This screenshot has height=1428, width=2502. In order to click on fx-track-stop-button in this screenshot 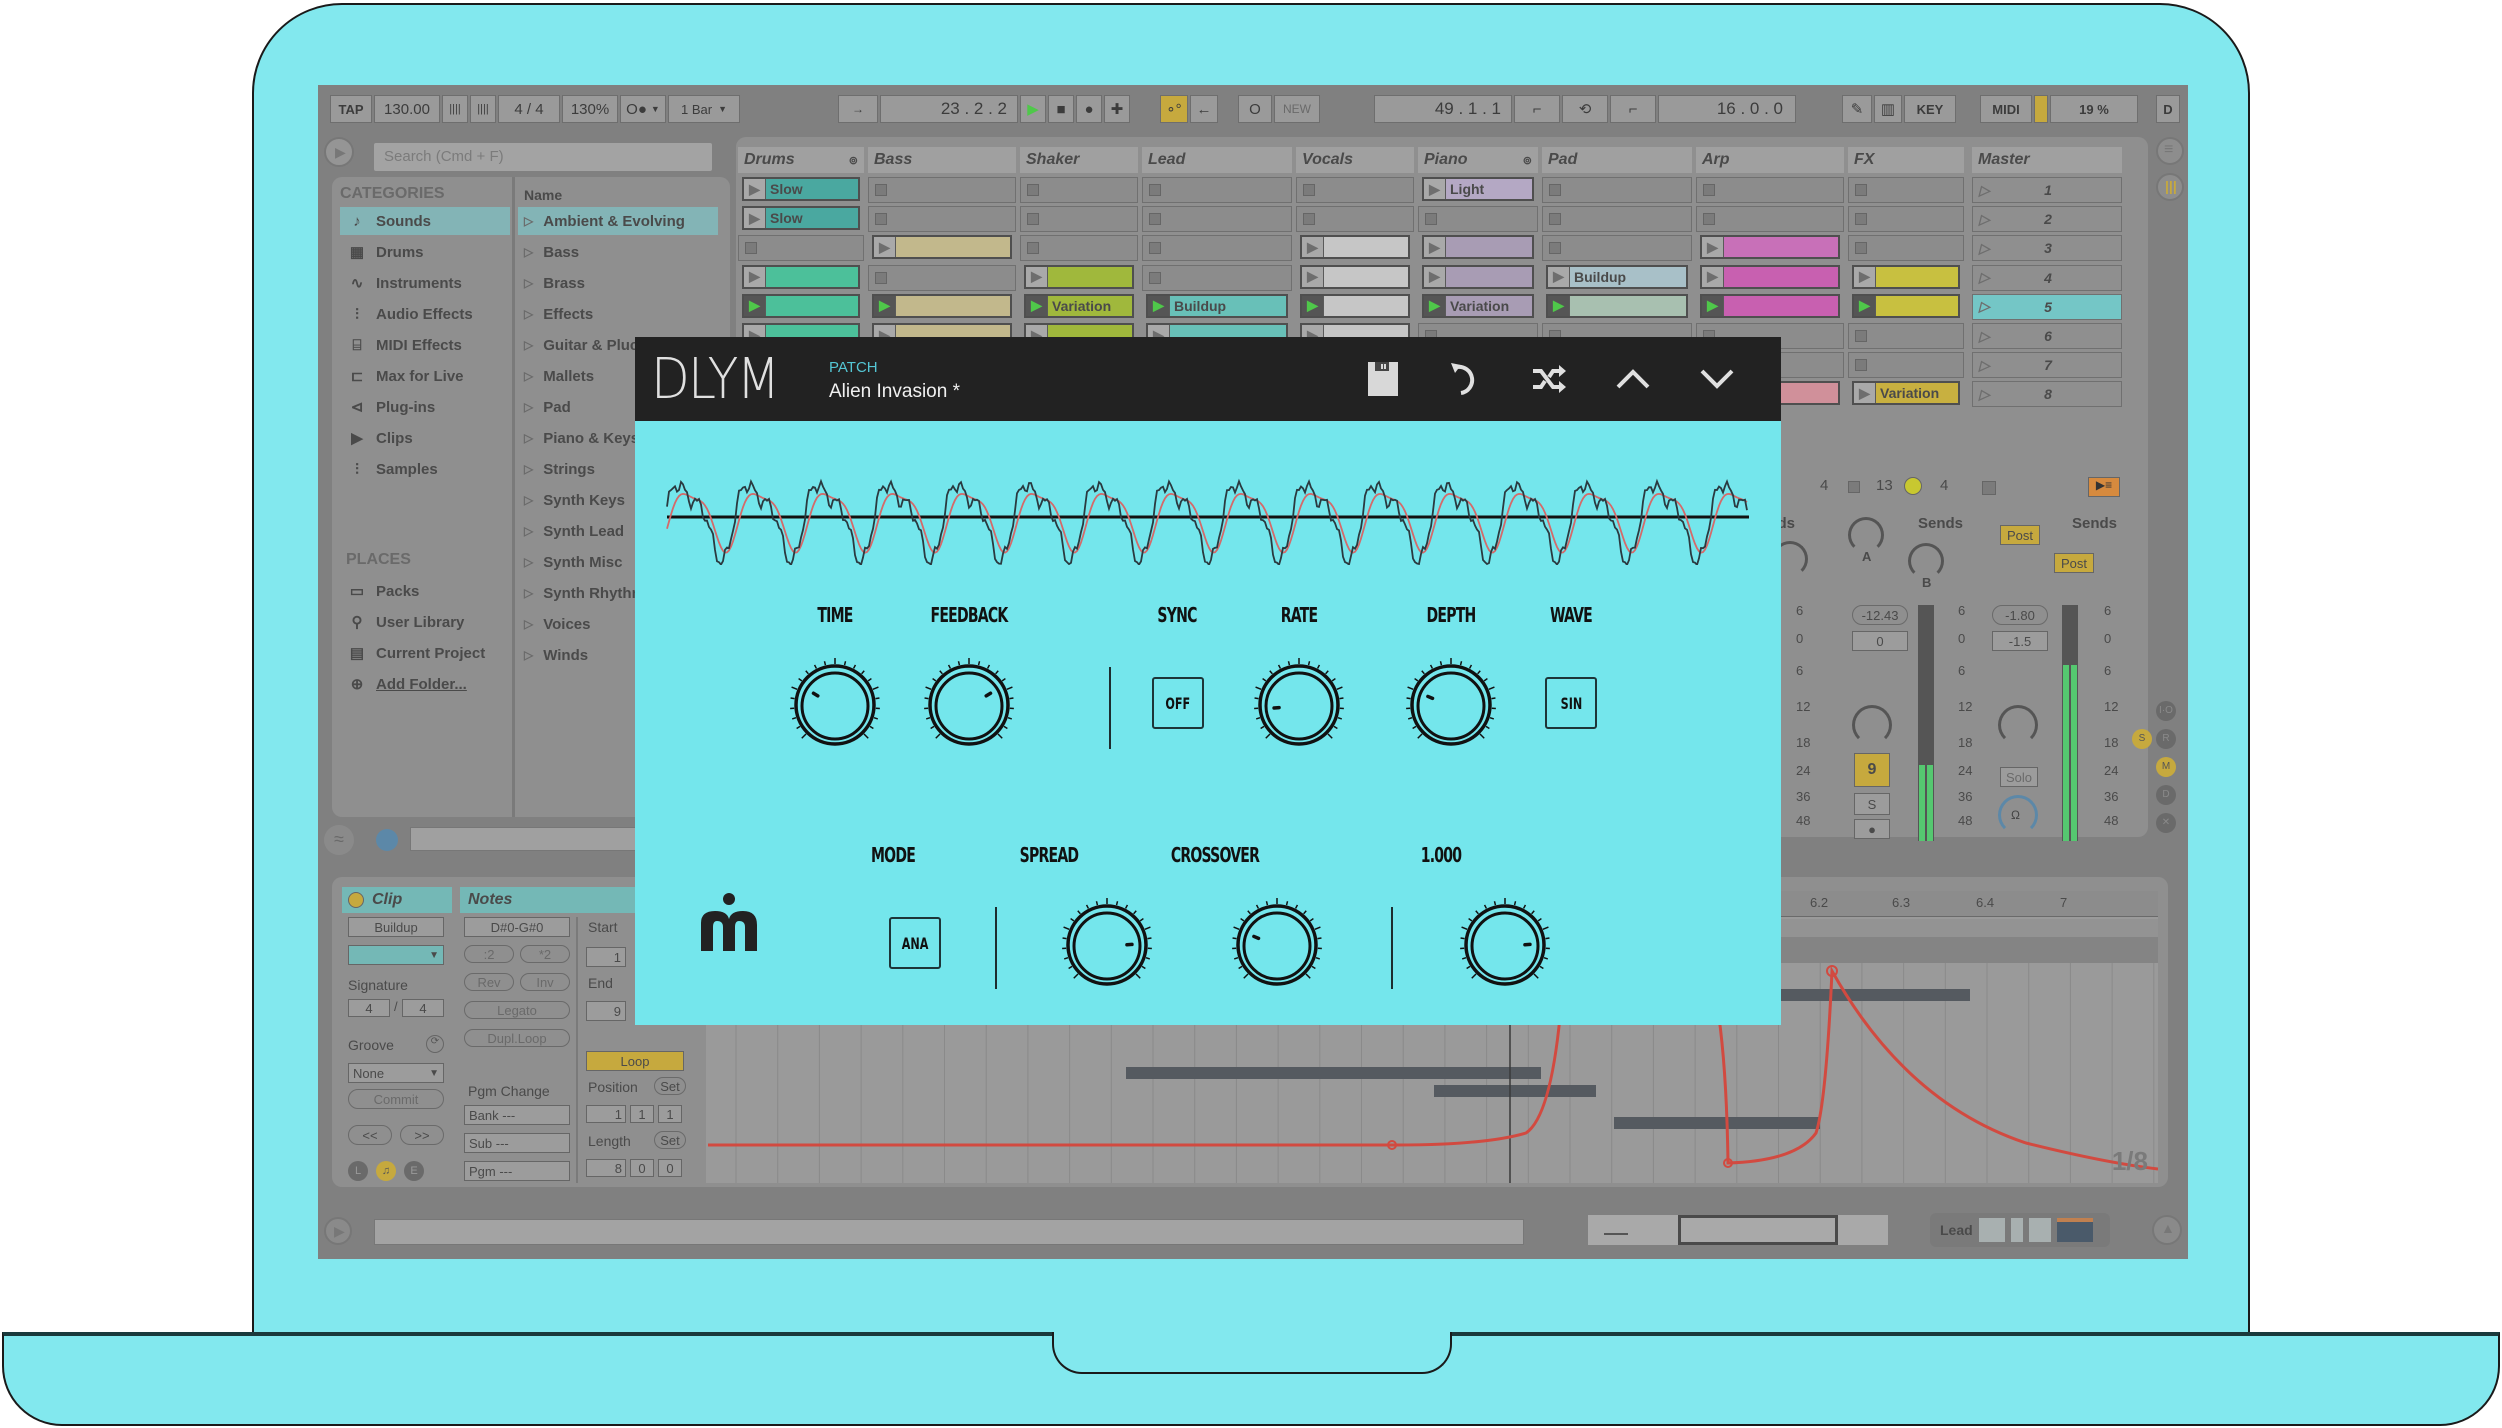, I will do `click(1854, 487)`.